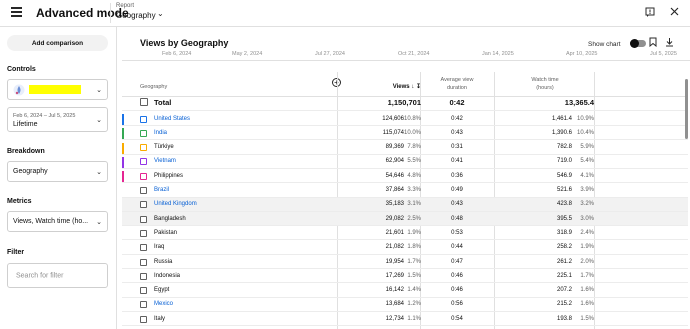 The image size is (690, 329). Describe the element at coordinates (457, 204) in the screenshot. I see `avg-duration-value: 0:43` at that location.